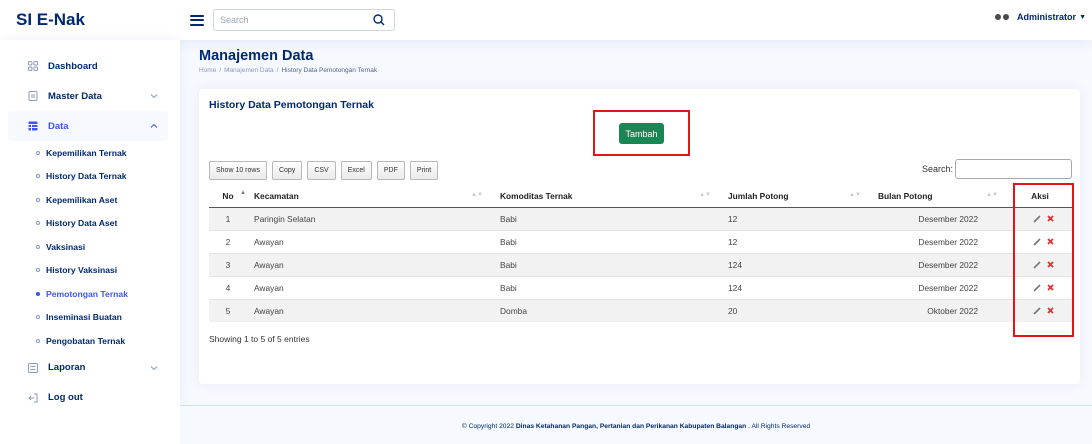 This screenshot has height=444, width=1092. What do you see at coordinates (88, 368) in the screenshot?
I see `sidebar-item-laporan: Laporan` at bounding box center [88, 368].